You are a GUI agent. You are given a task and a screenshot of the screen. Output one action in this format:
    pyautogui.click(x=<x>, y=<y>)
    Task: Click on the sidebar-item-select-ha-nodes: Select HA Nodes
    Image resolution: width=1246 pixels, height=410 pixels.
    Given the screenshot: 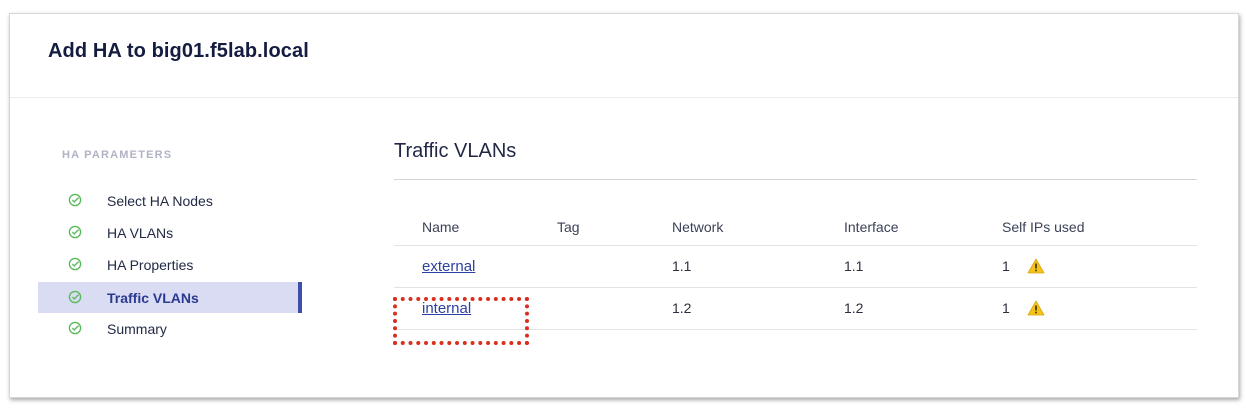 What is the action you would take?
    pyautogui.click(x=170, y=200)
    